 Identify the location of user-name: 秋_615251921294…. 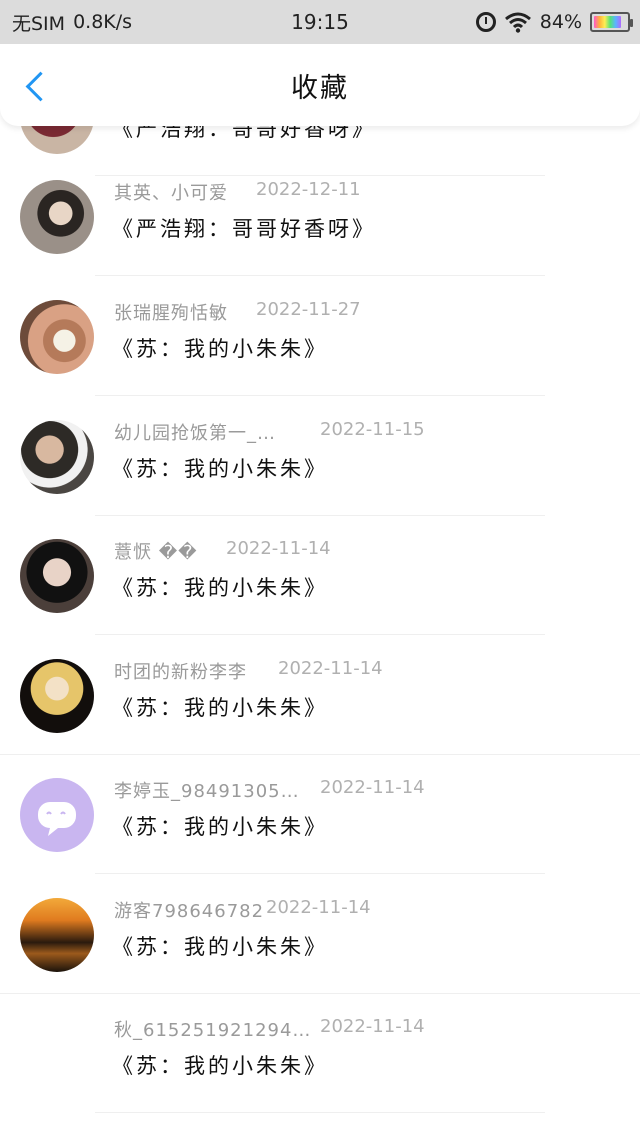
(212, 1029).